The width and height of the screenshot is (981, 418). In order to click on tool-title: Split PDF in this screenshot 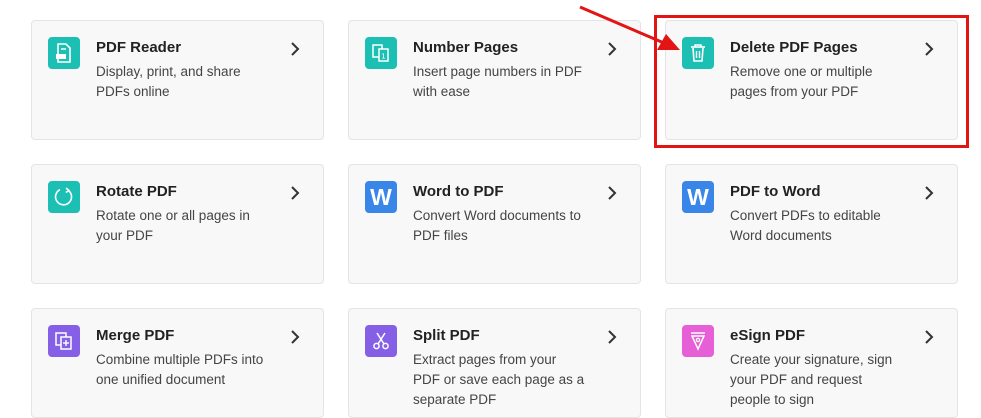, I will do `click(446, 335)`.